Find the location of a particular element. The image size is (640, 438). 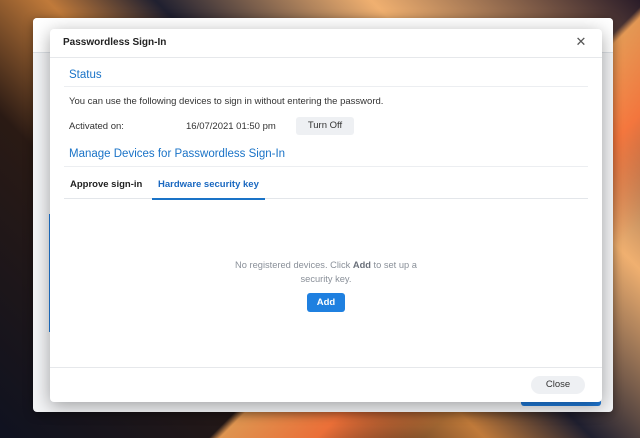

add-button: Add is located at coordinates (326, 302).